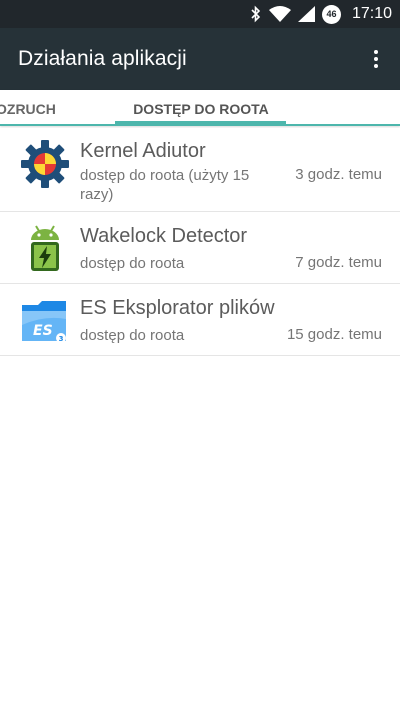 The width and height of the screenshot is (400, 711). I want to click on tab-root-access: DOSTĘP DO ROOTA, so click(201, 107).